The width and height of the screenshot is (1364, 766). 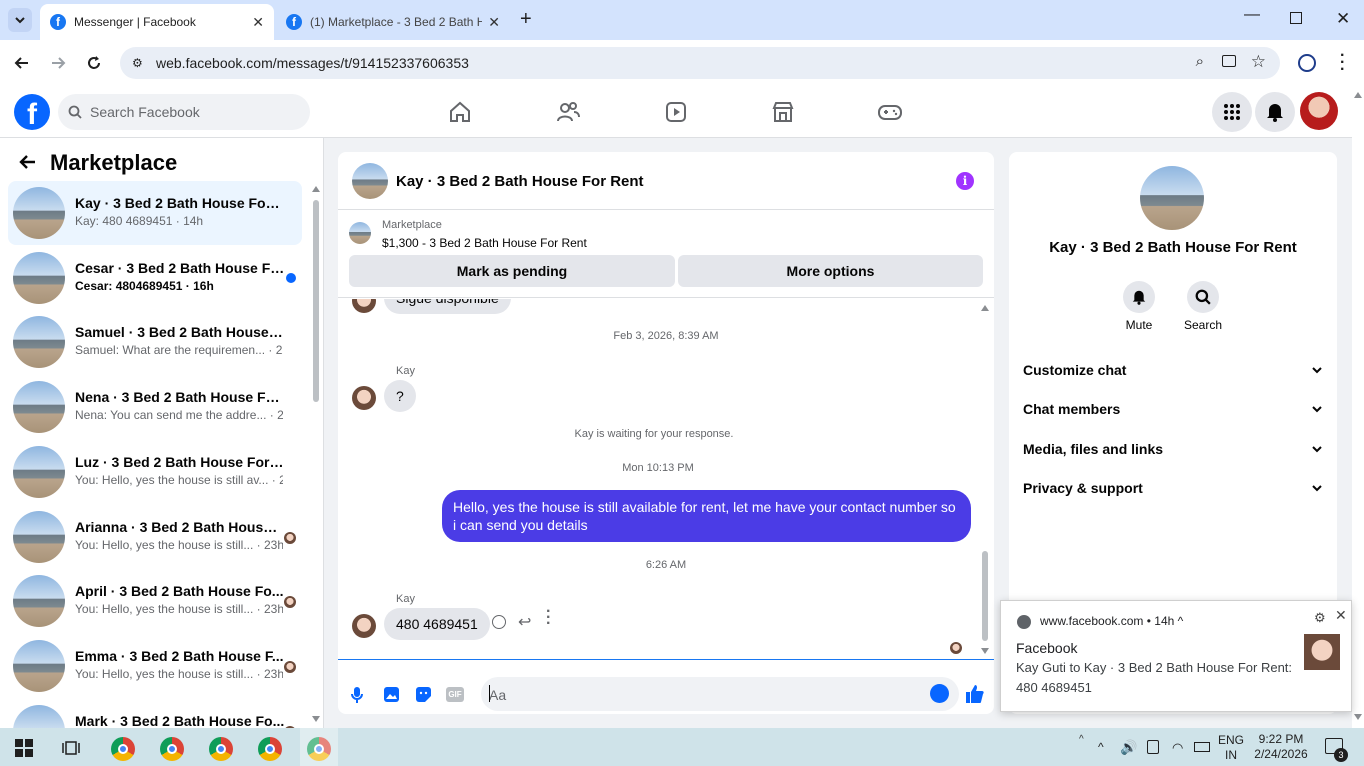 What do you see at coordinates (460, 112) in the screenshot?
I see `home-nav-button` at bounding box center [460, 112].